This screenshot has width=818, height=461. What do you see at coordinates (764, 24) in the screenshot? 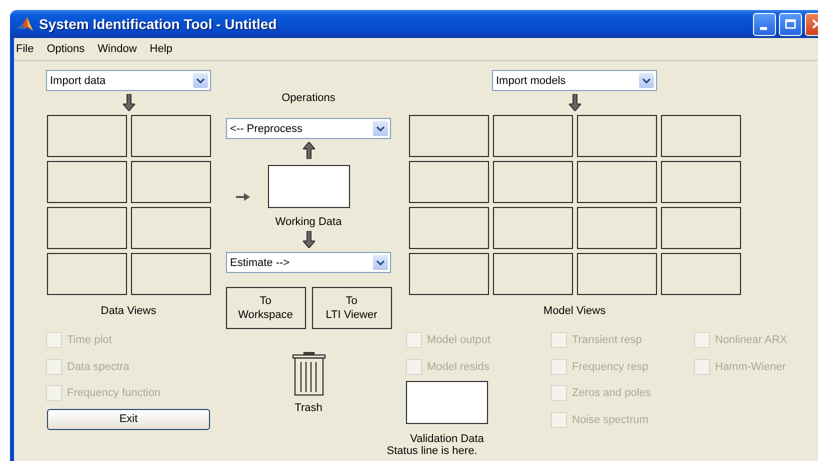
I see `minimize-button` at bounding box center [764, 24].